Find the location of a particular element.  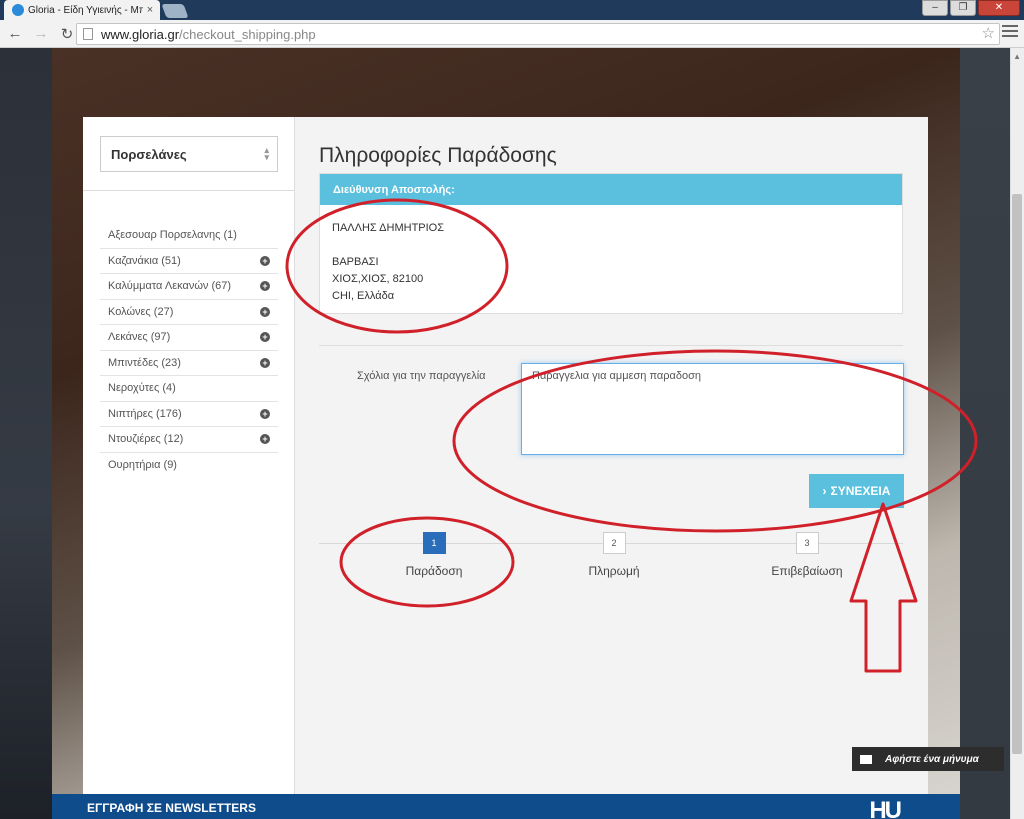

category-item: Κολώνες (27) + is located at coordinates (189, 312).